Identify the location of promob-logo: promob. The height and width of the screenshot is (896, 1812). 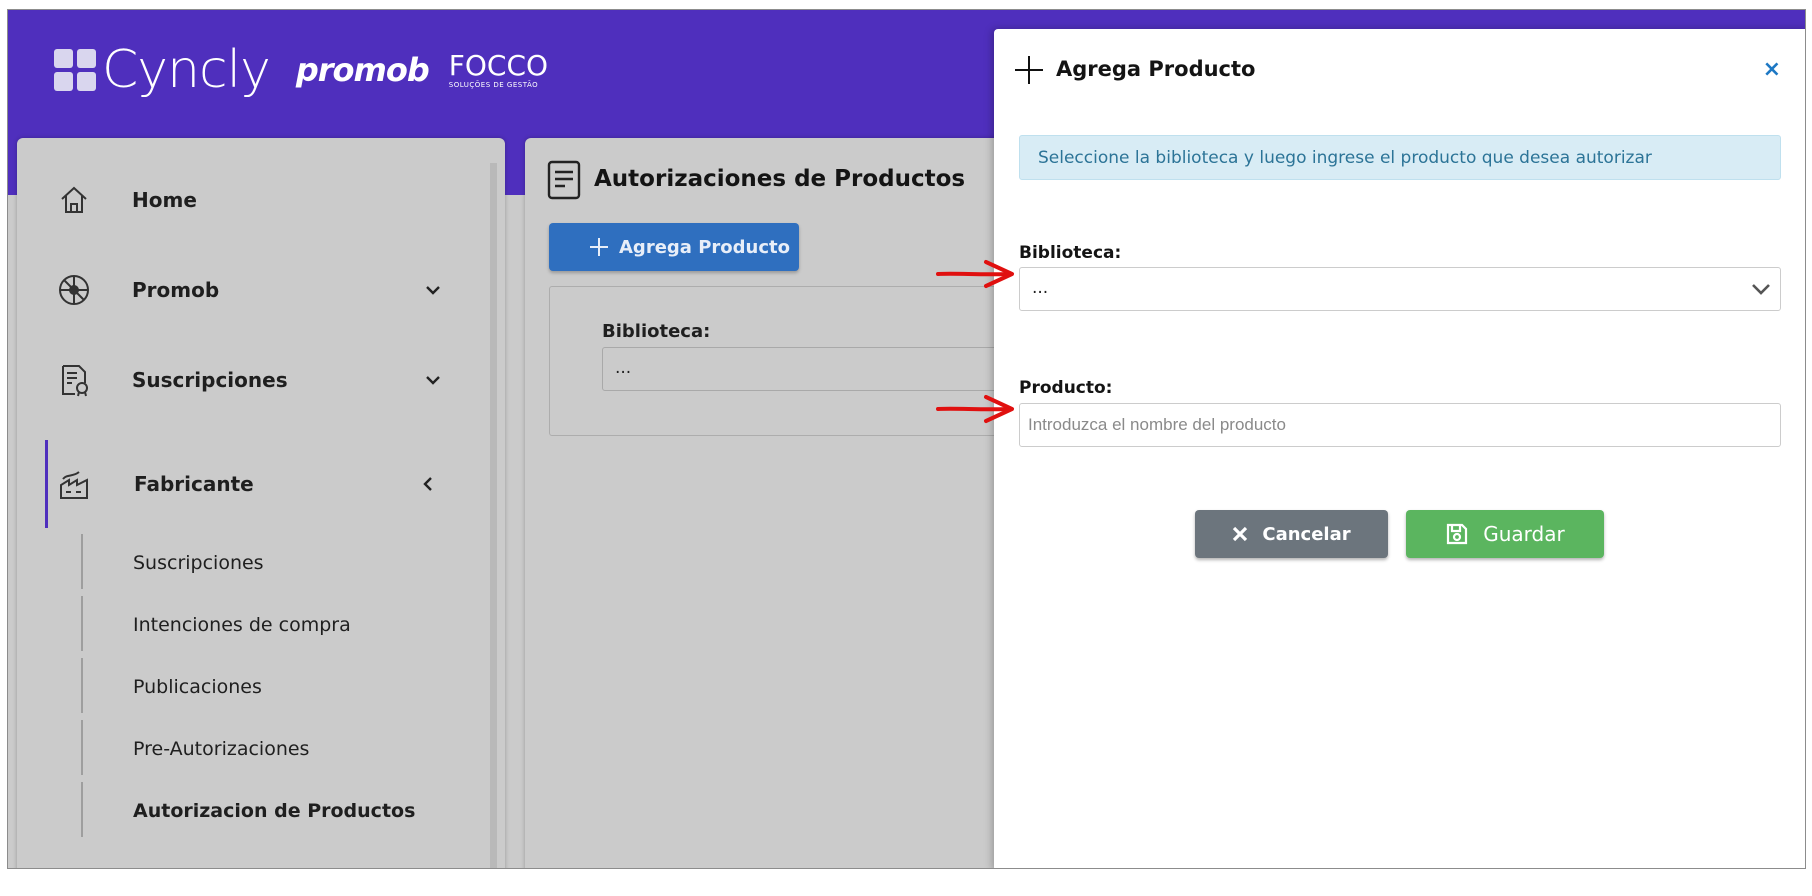
(362, 70).